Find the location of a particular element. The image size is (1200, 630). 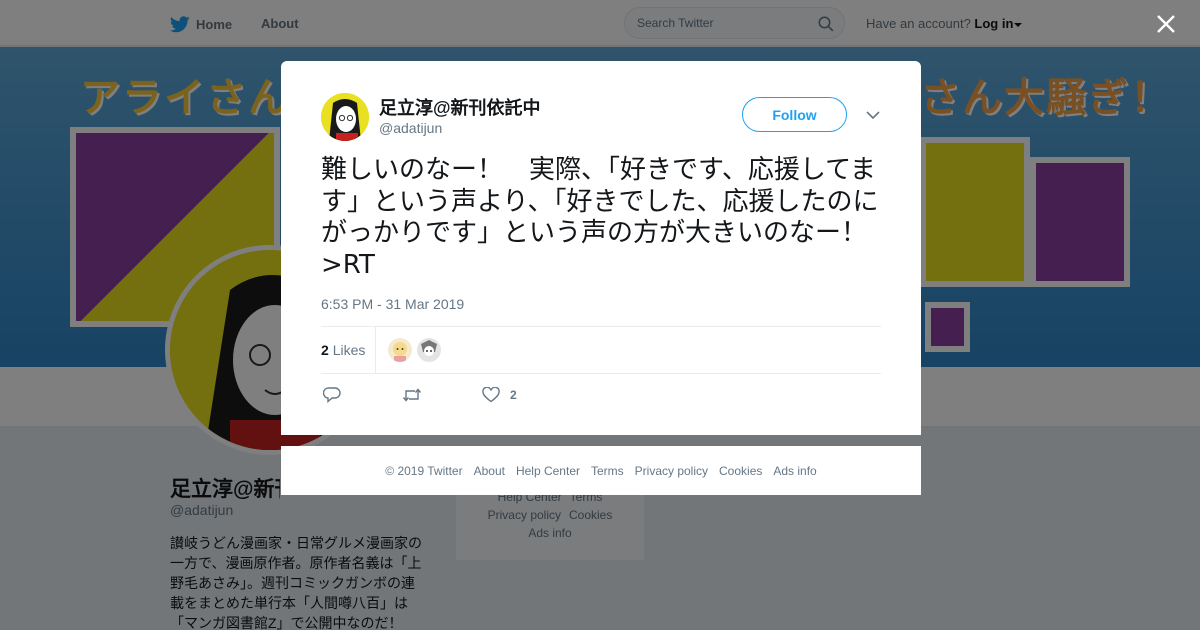

tweet-actions: 2 is located at coordinates (471, 396).